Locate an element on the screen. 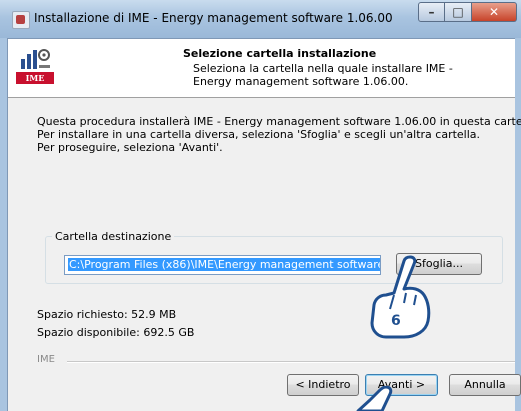  page-title: Selezione cartella installazione is located at coordinates (280, 53).